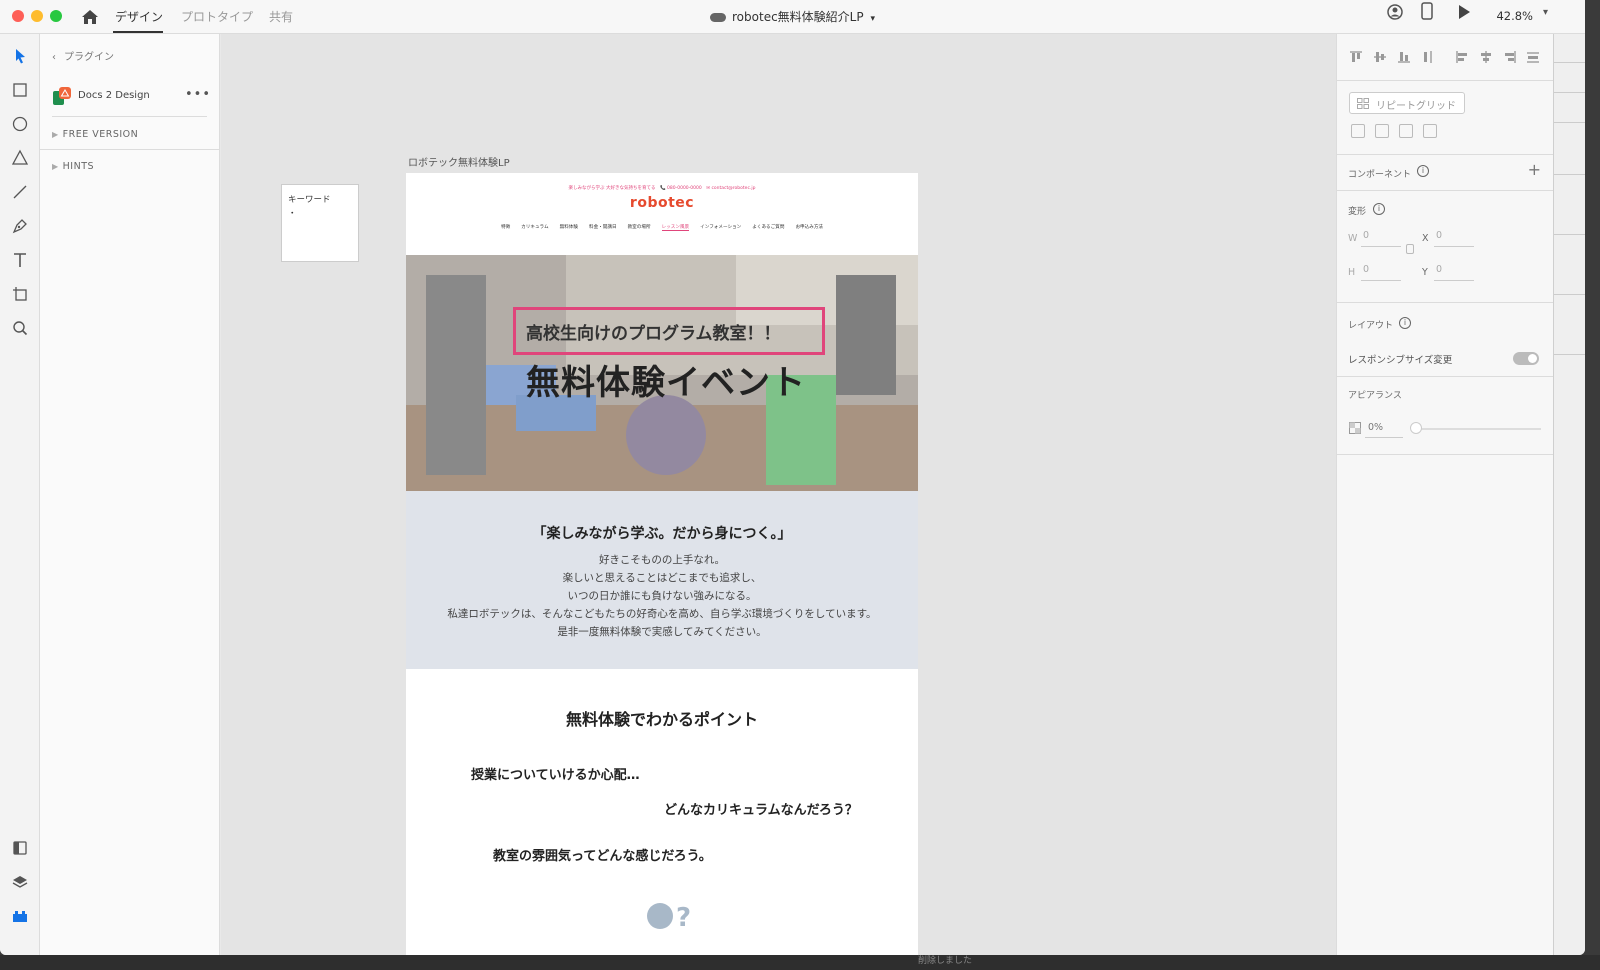 The image size is (1600, 970). What do you see at coordinates (872, 19) in the screenshot?
I see `chevron-down-icon: ▾` at bounding box center [872, 19].